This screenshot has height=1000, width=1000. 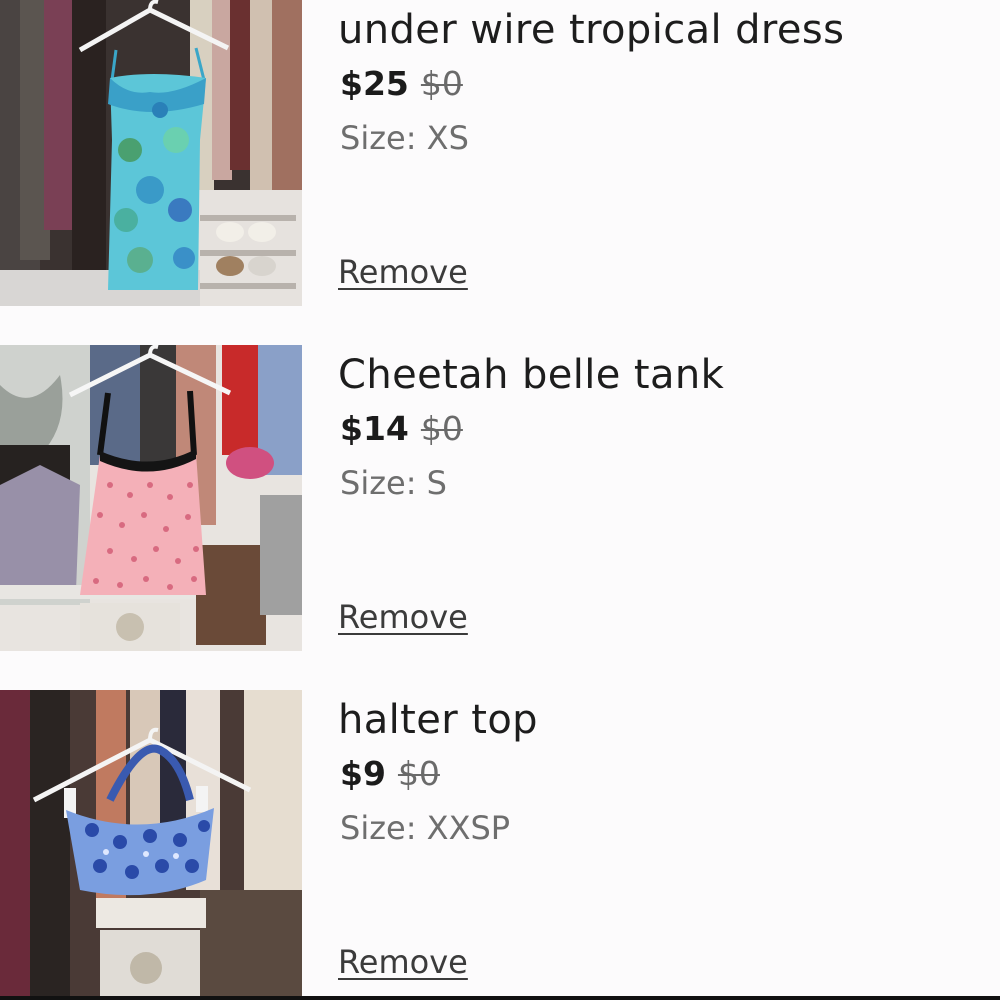 I want to click on dress-photo-icon, so click(x=151, y=153).